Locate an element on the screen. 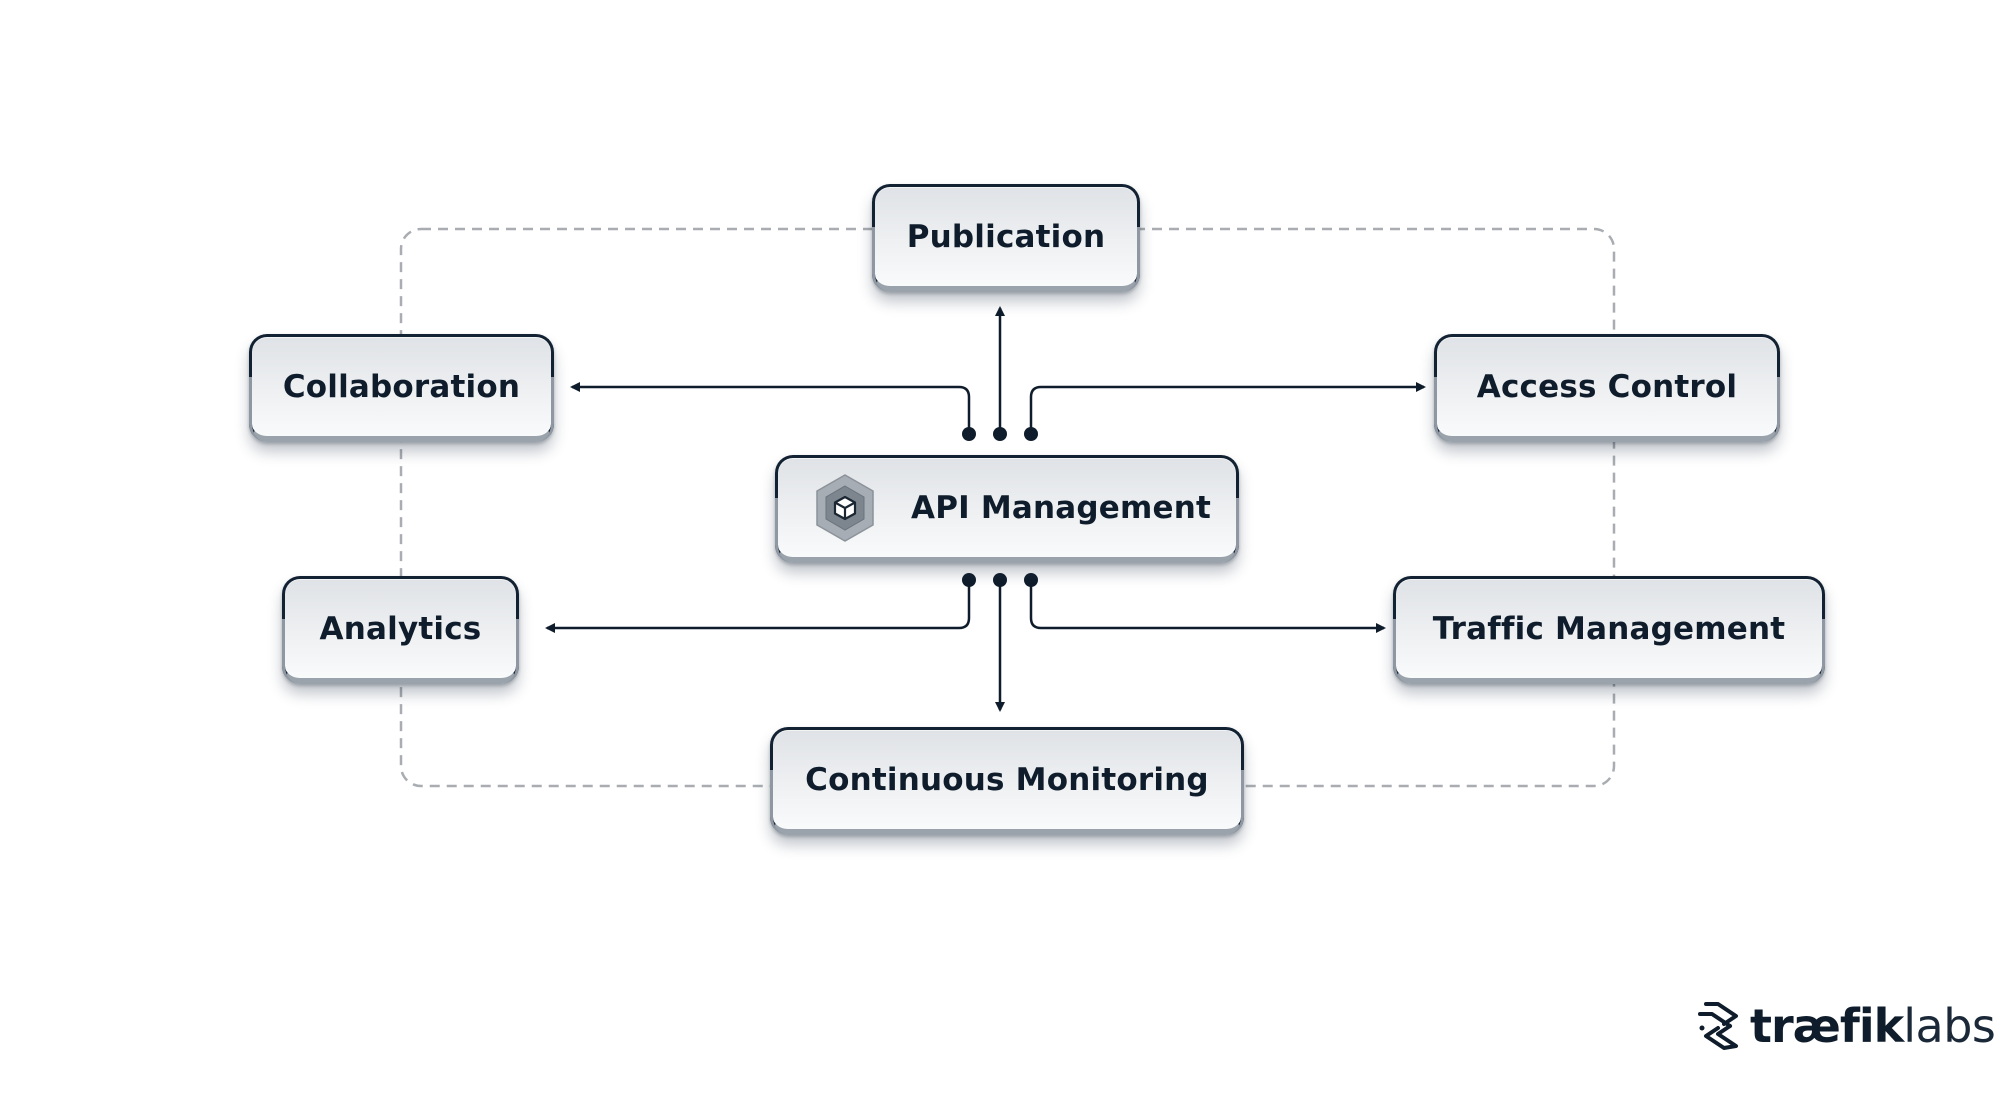  node-label: Collaboration is located at coordinates (401, 386).